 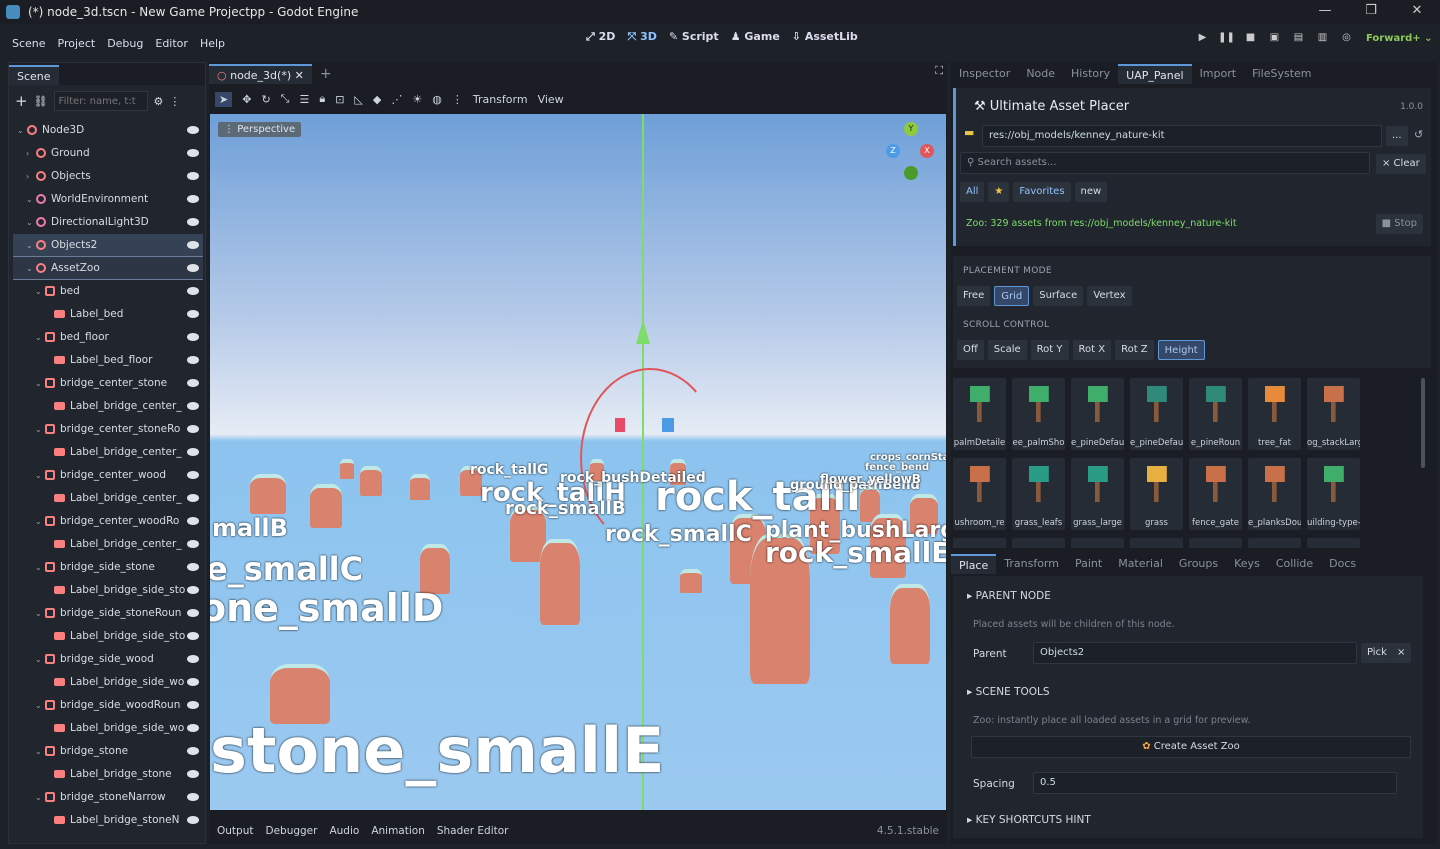 I want to click on tree-node: ⌄ bridge_center_woodRo, so click(x=108, y=521).